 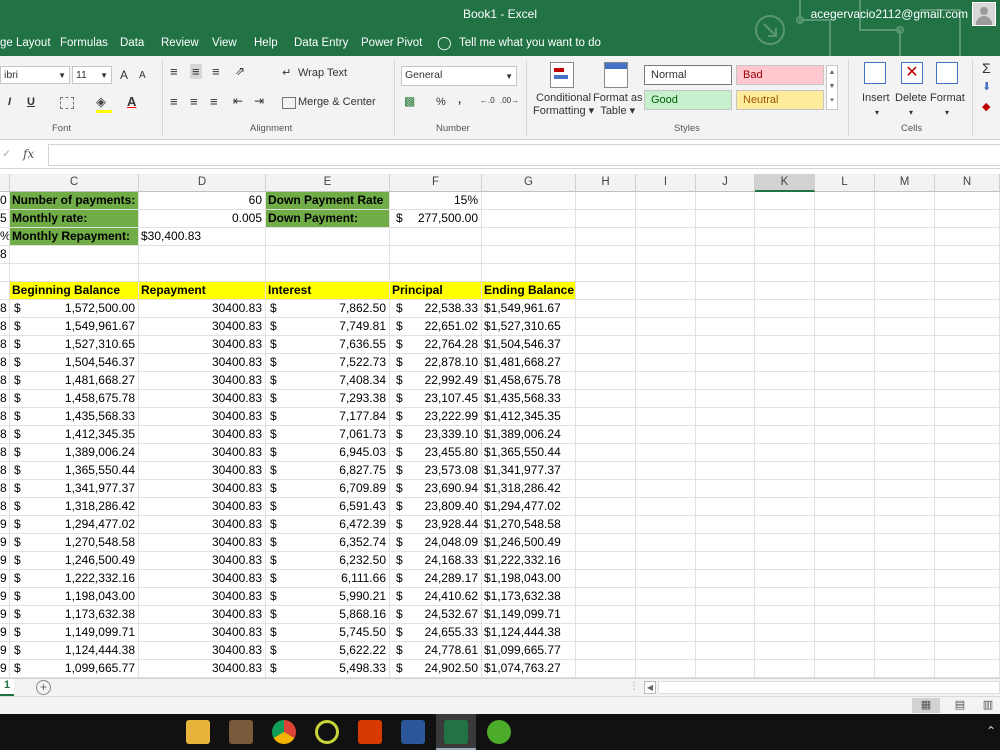 I want to click on column-header: D, so click(x=202, y=183).